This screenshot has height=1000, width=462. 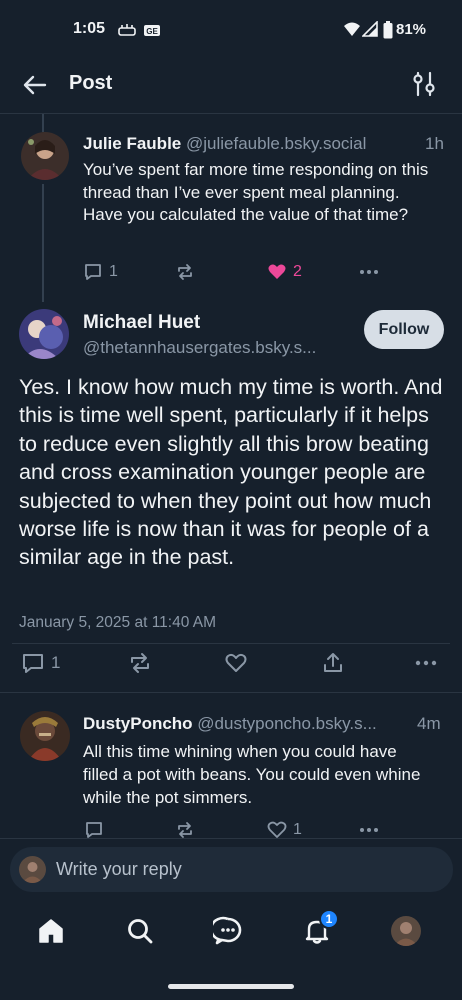 What do you see at coordinates (231, 986) in the screenshot?
I see `home-indicator` at bounding box center [231, 986].